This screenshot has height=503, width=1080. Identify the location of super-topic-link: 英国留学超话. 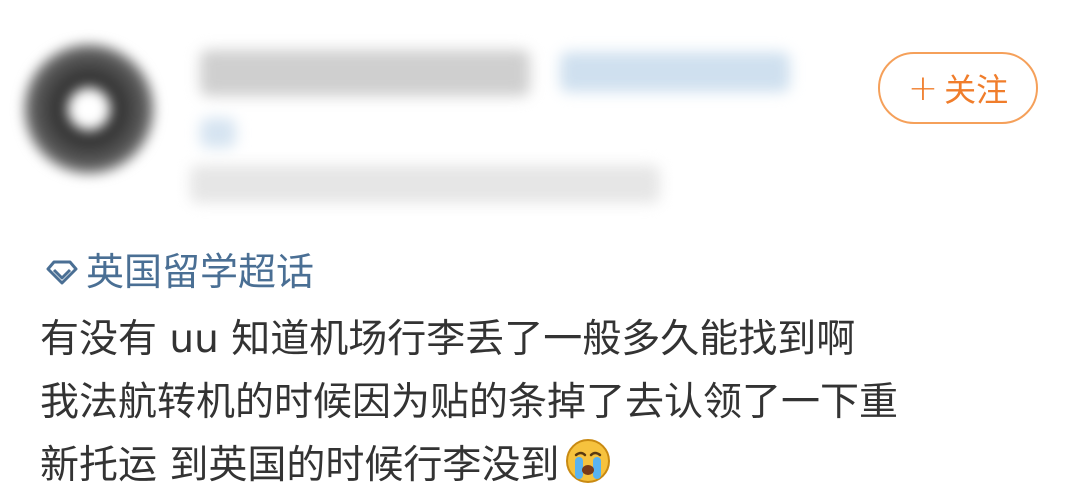
(178, 272).